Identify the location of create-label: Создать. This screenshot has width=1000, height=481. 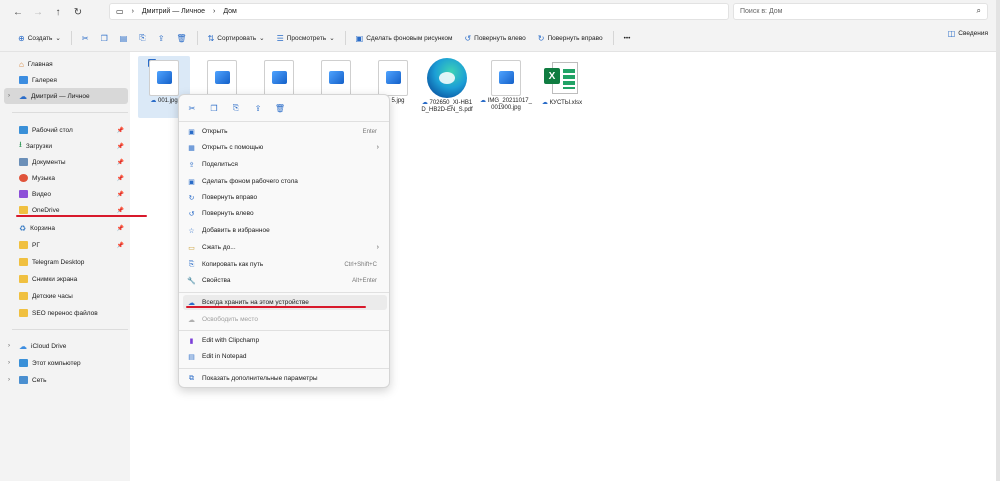
(40, 38).